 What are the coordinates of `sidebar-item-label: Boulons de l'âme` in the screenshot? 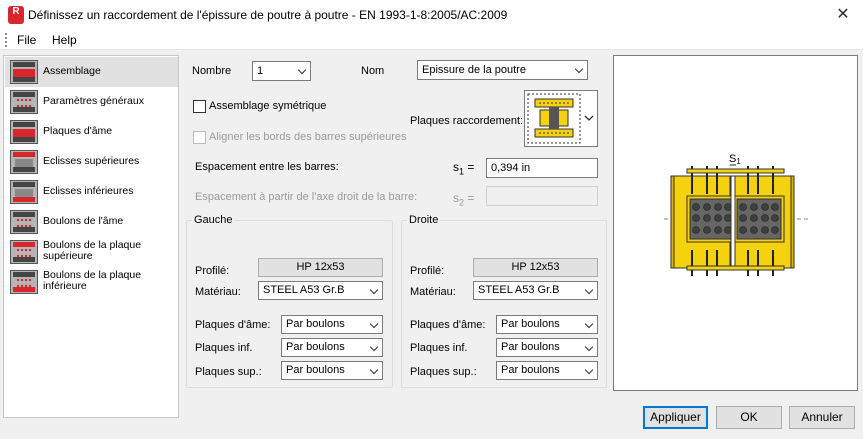 It's located at (83, 221).